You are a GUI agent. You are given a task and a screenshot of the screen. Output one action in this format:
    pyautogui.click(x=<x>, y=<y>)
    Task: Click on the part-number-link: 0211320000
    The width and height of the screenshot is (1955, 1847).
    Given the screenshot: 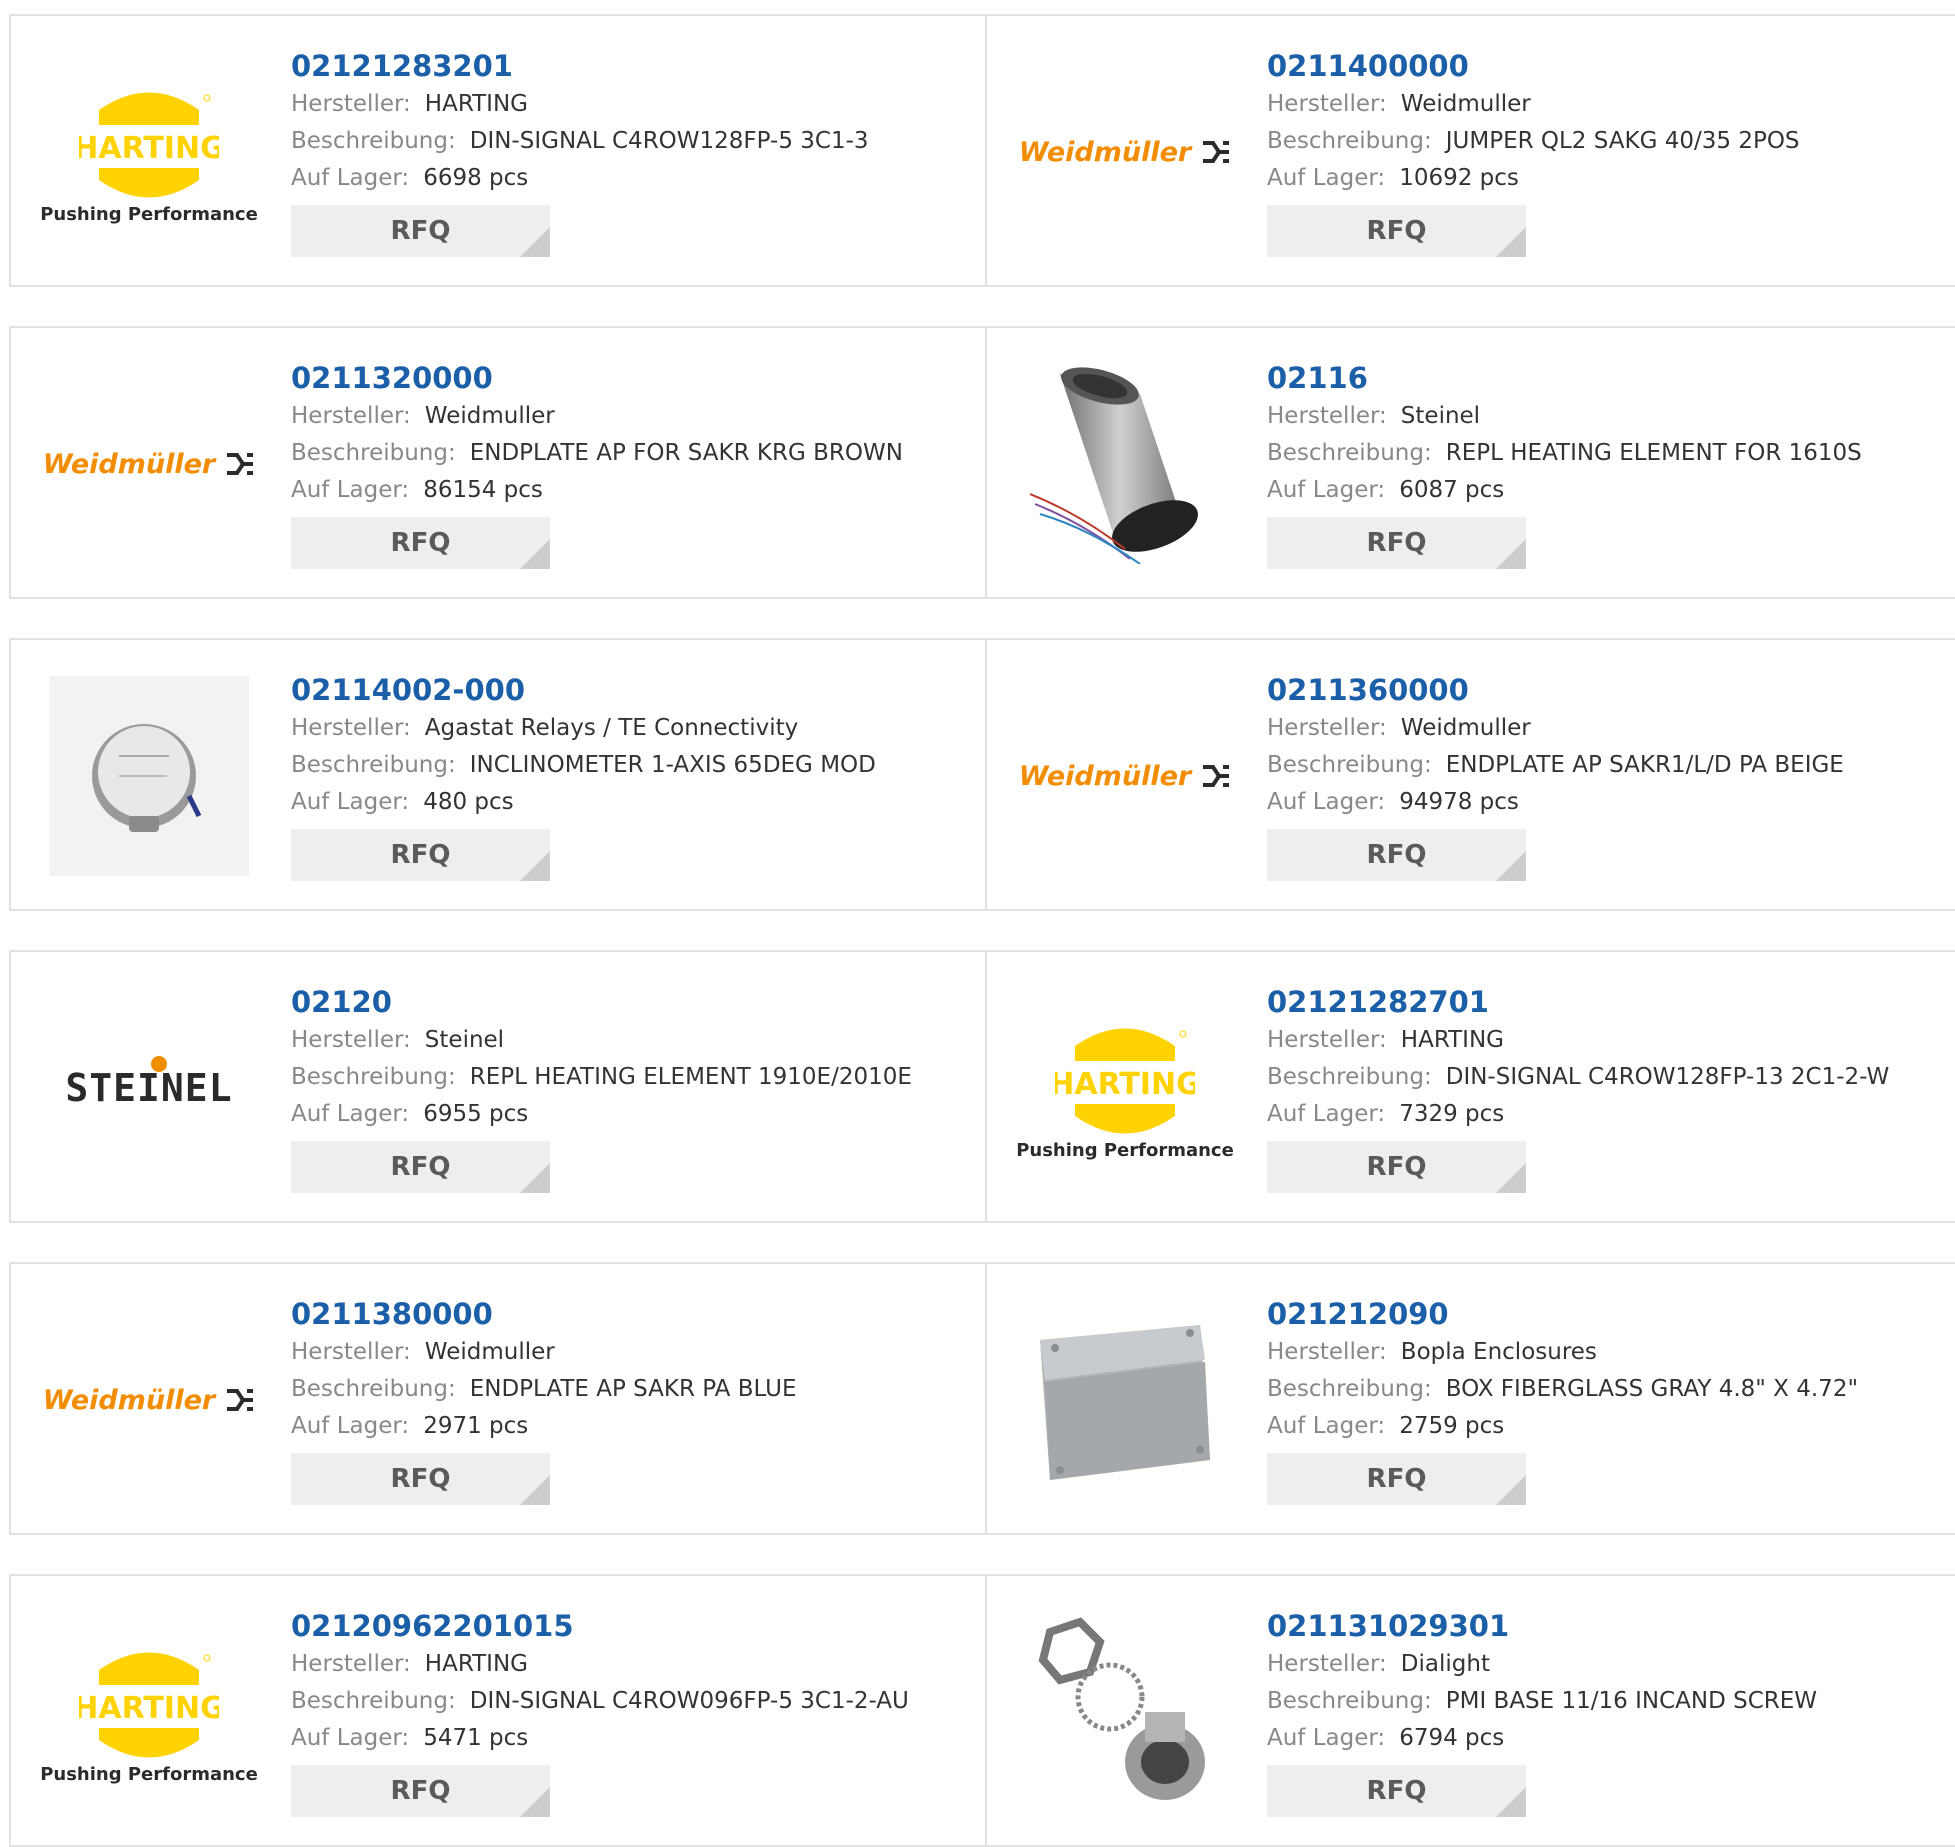 What is the action you would take?
    pyautogui.click(x=633, y=378)
    